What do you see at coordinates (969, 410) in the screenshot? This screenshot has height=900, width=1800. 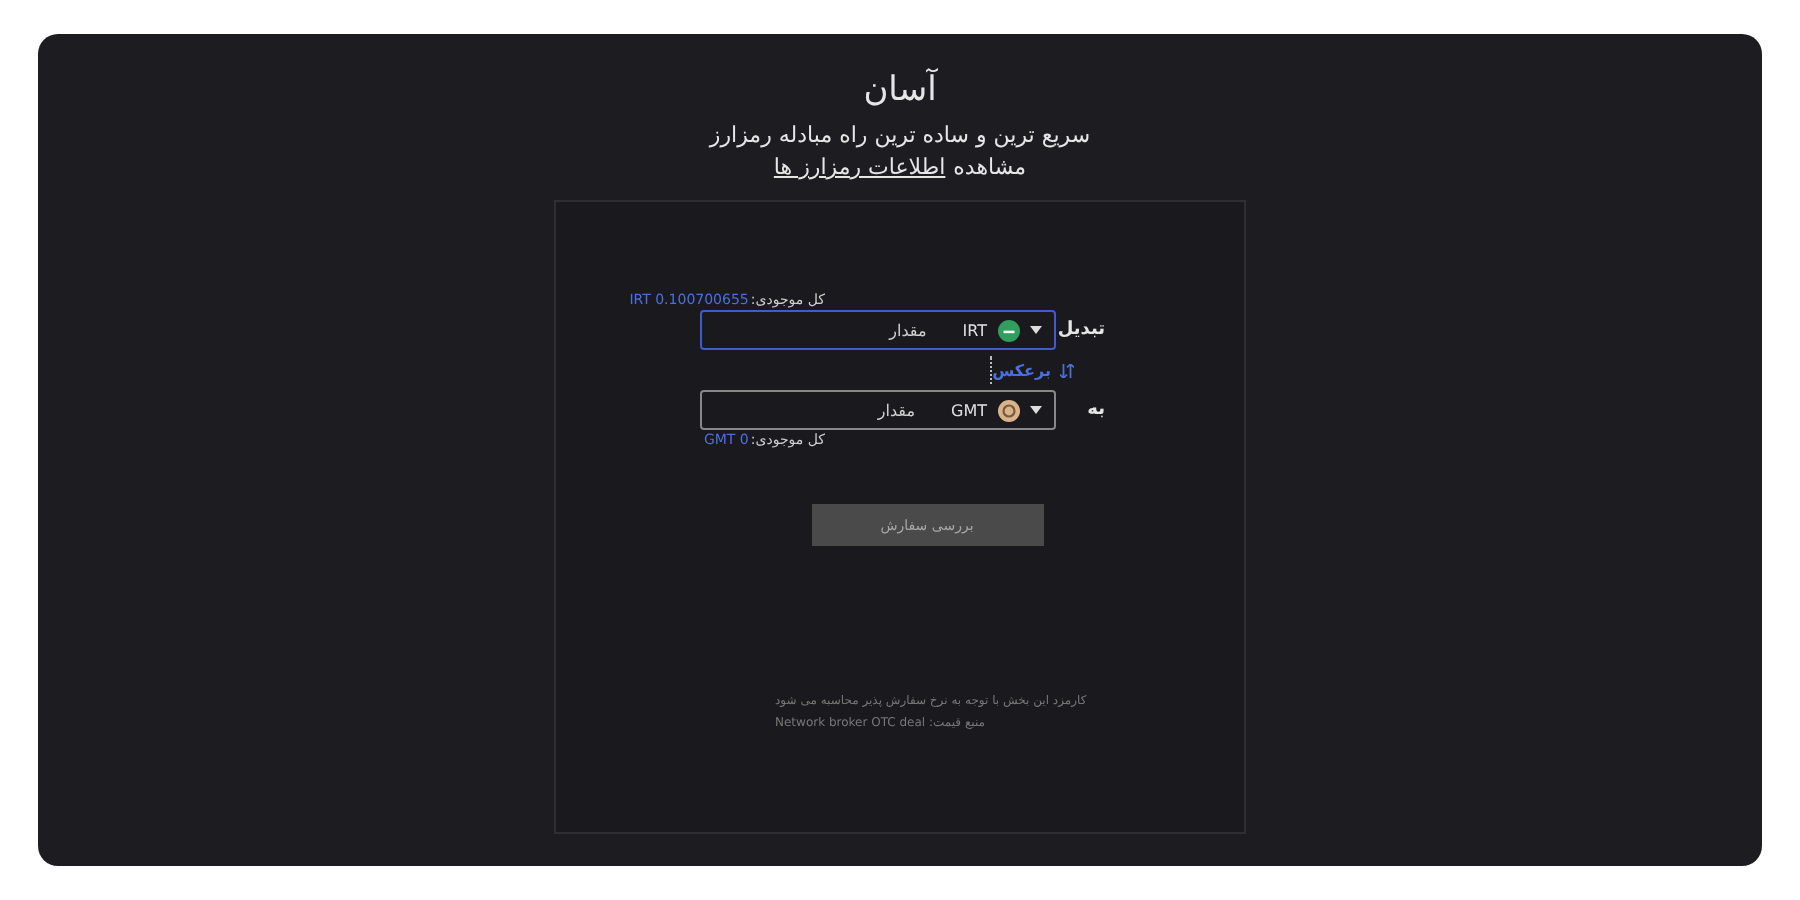 I see `currency-label: GMT` at bounding box center [969, 410].